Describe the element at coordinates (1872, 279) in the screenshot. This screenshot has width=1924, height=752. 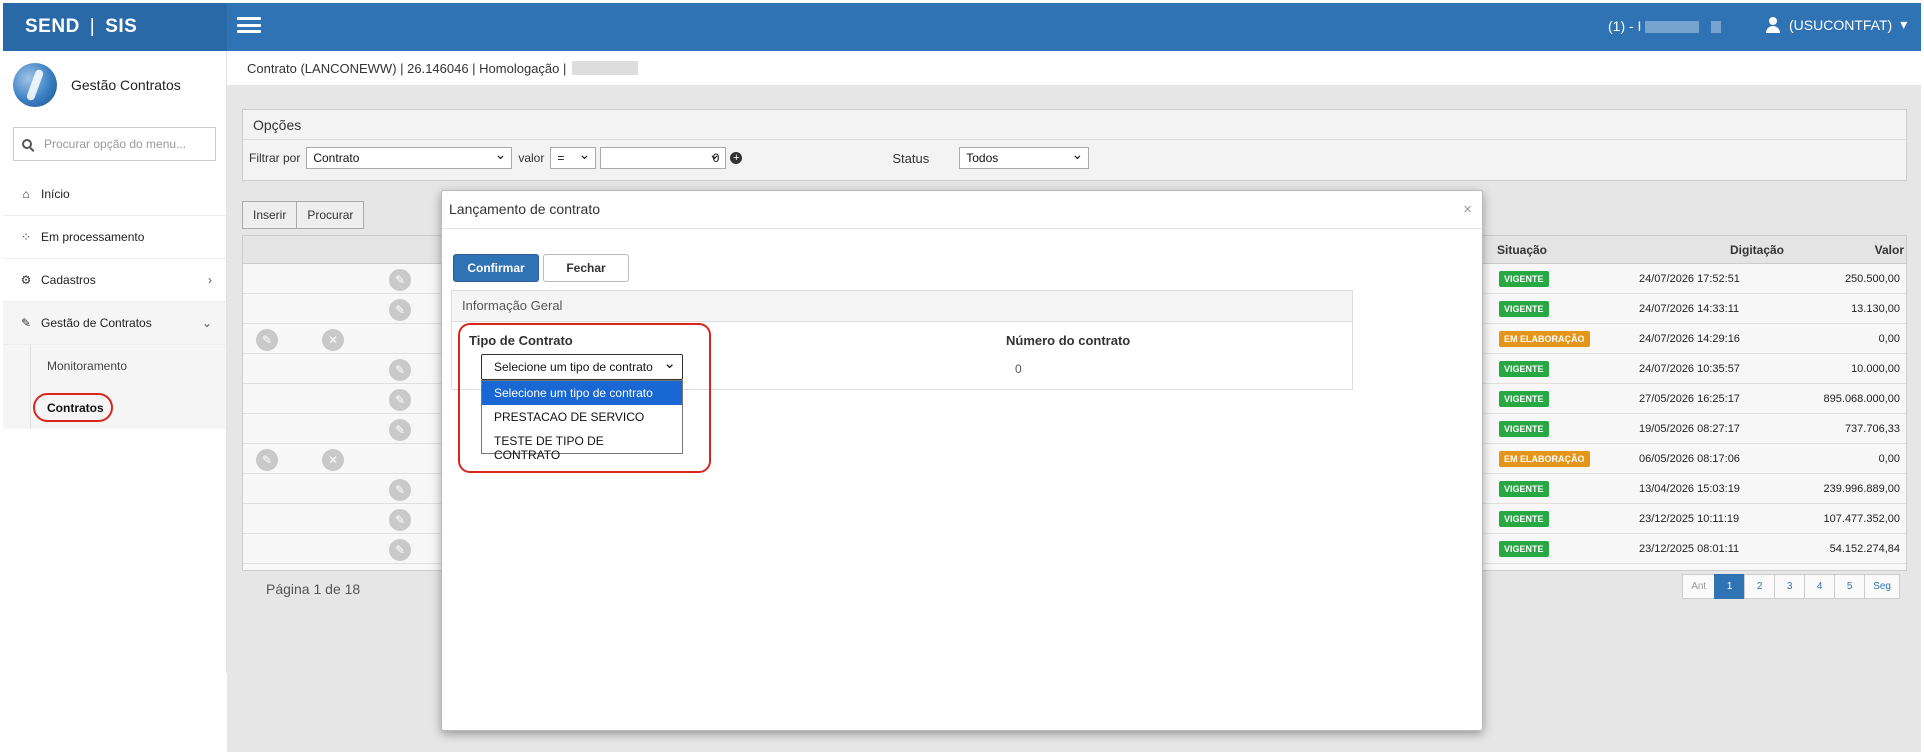
I see `valor-cell: 250.500,00` at that location.